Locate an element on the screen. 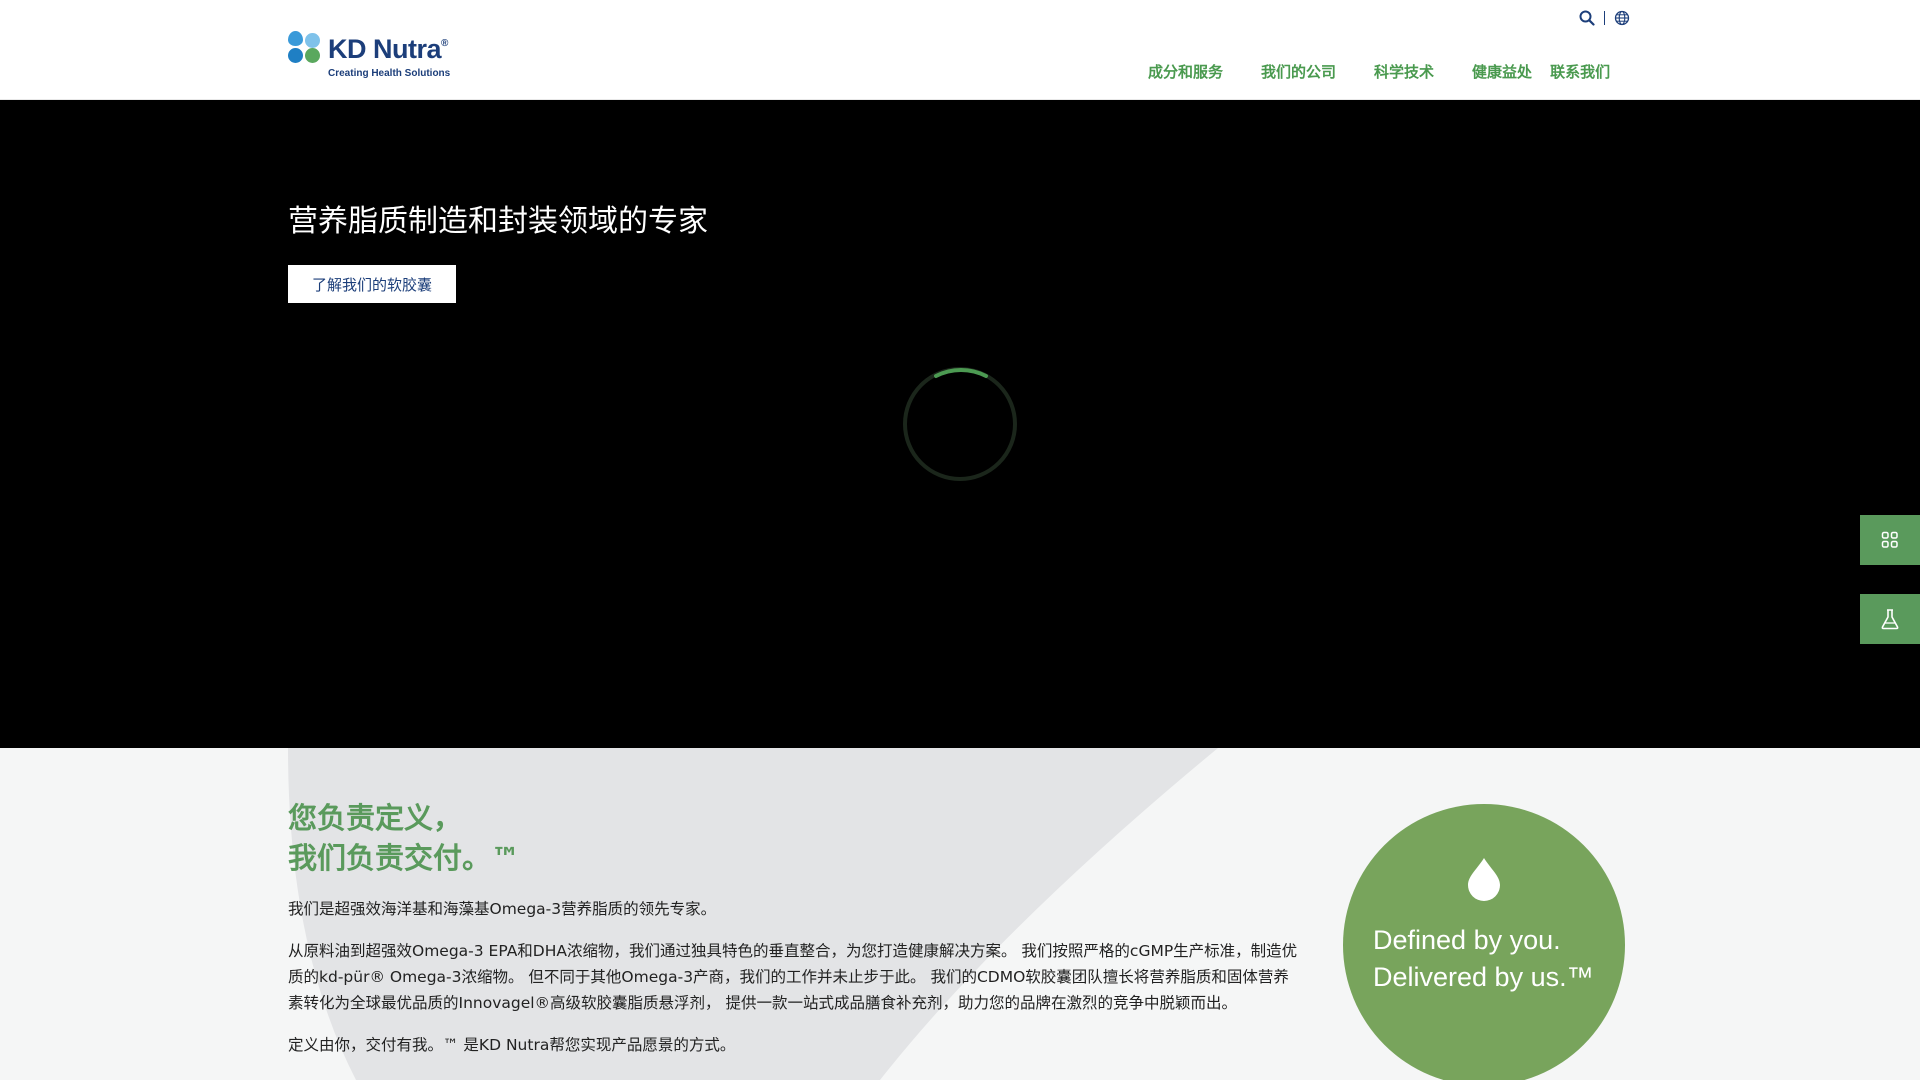 The width and height of the screenshot is (1920, 1080). spinner-icon is located at coordinates (960, 424).